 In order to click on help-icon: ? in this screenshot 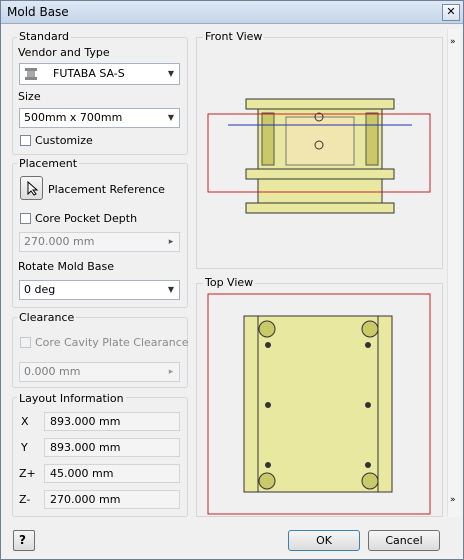, I will do `click(22, 540)`.